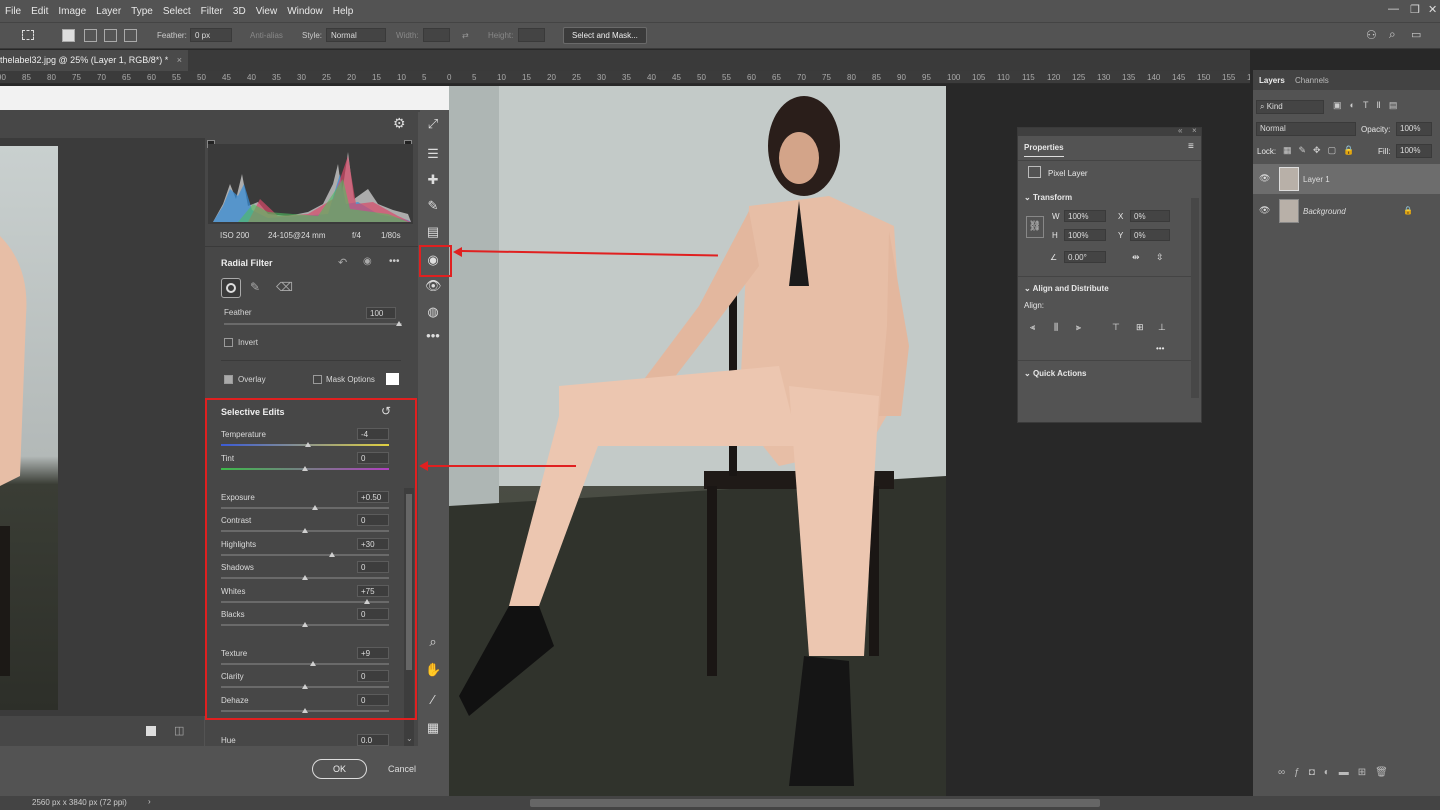  What do you see at coordinates (1393, 9) in the screenshot?
I see `minimize-icon: —` at bounding box center [1393, 9].